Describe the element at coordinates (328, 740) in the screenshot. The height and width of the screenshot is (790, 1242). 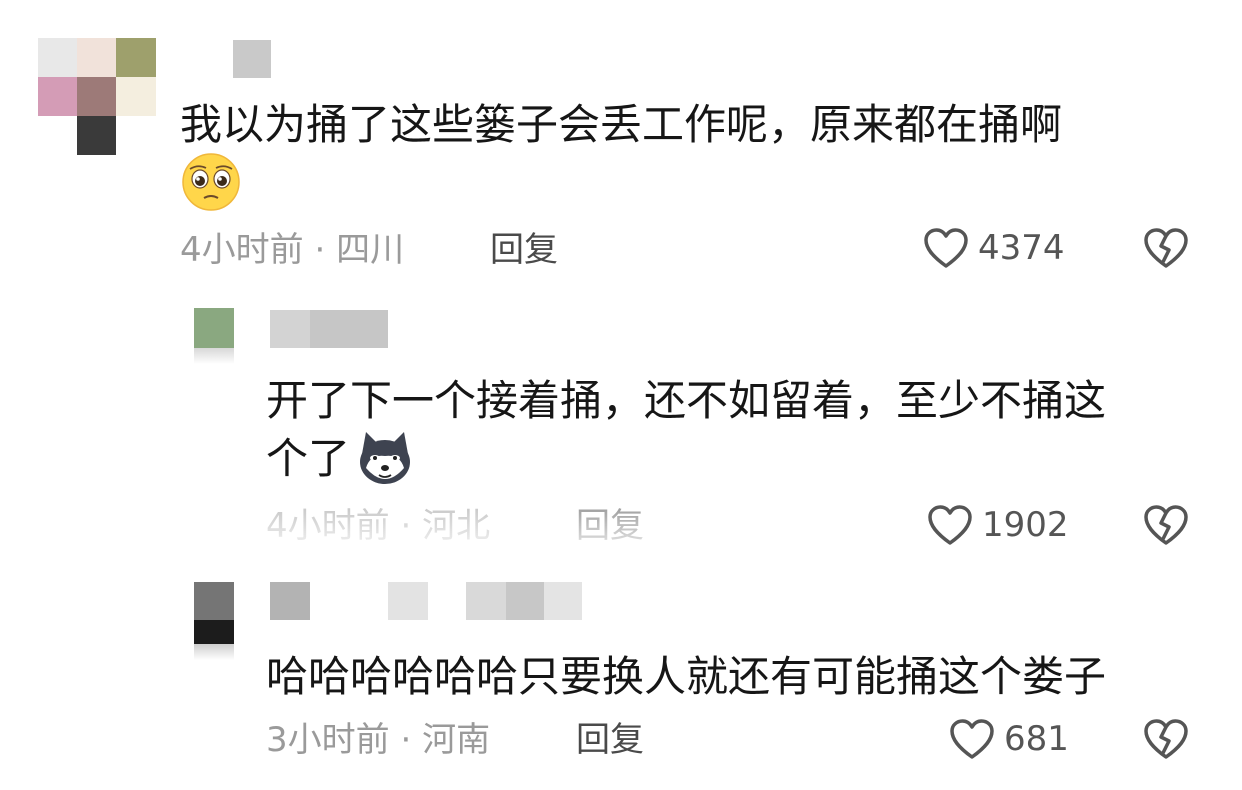
I see `comment-time: 3小时前` at that location.